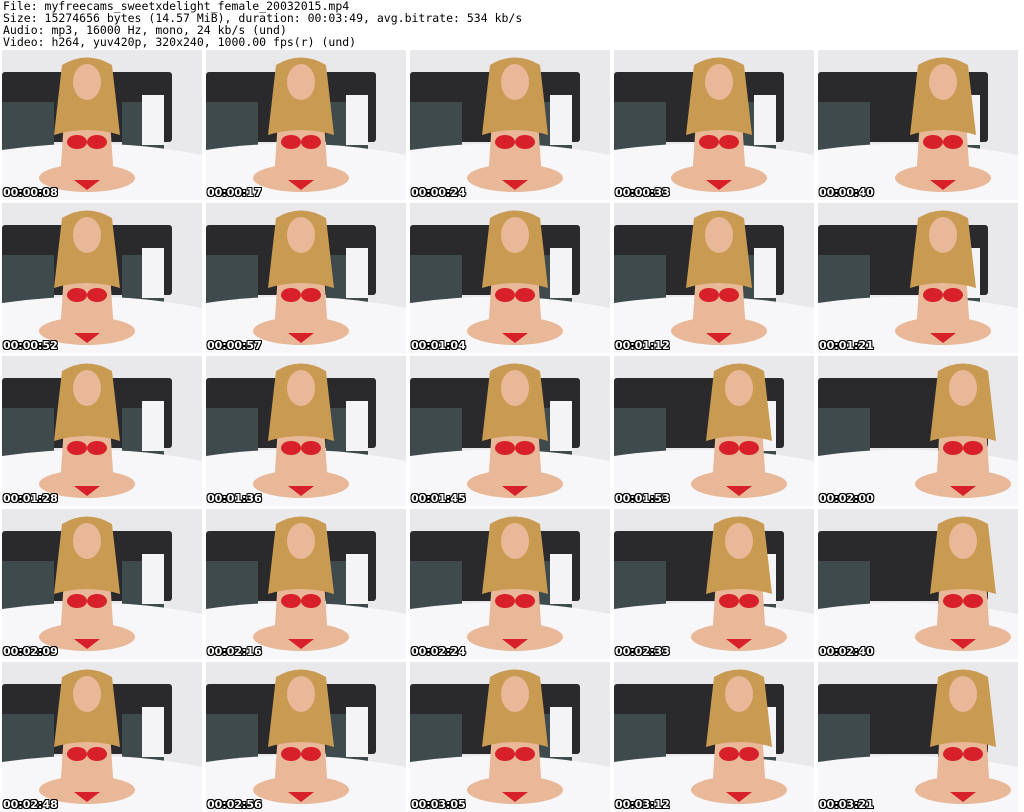 The width and height of the screenshot is (1024, 812). I want to click on frame-timestamp: 00:00:57, so click(234, 345).